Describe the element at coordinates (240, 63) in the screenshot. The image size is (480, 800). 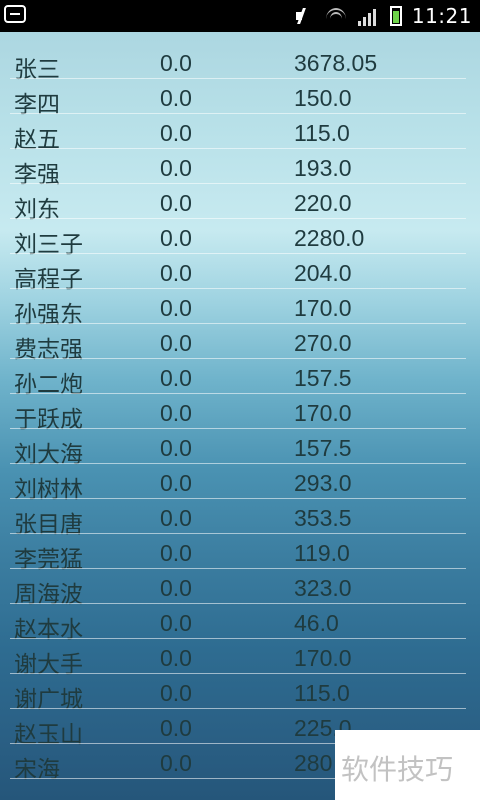
I see `list-item: 张三 0.0 3678.05` at that location.